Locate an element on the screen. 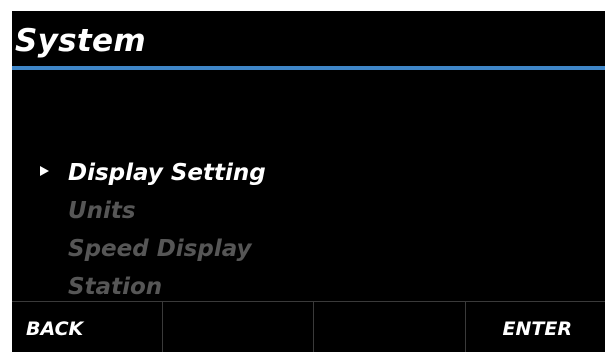  right-triangle-icon is located at coordinates (44, 171).